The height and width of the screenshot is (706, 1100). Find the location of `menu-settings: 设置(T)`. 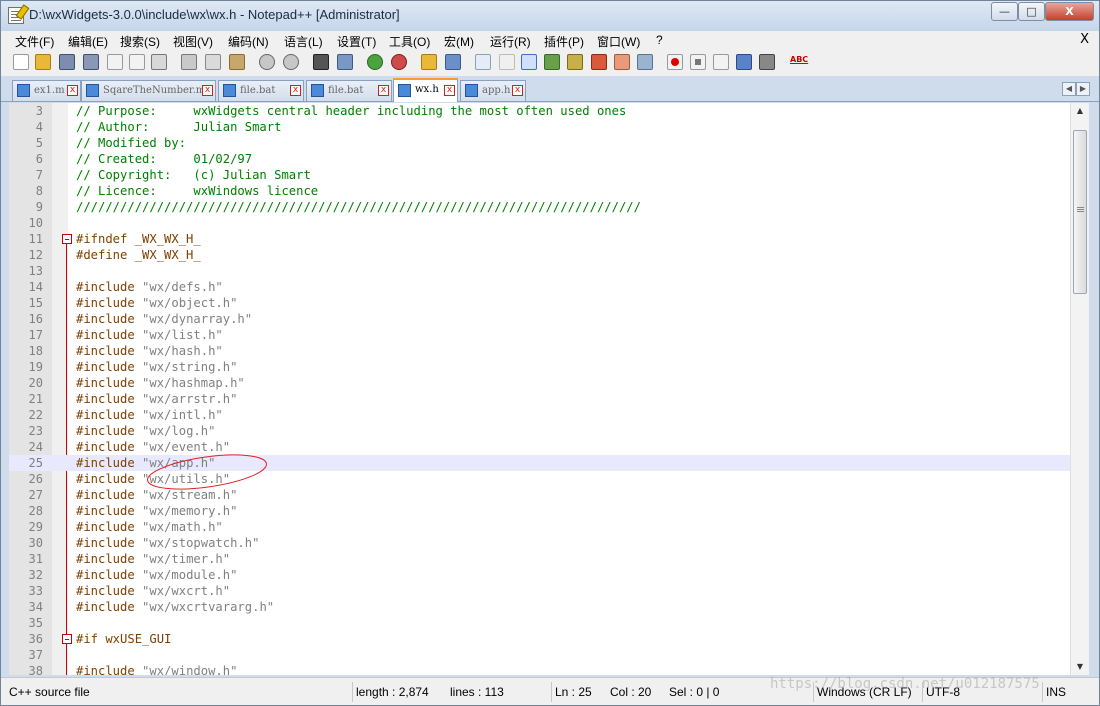

menu-settings: 设置(T) is located at coordinates (356, 41).